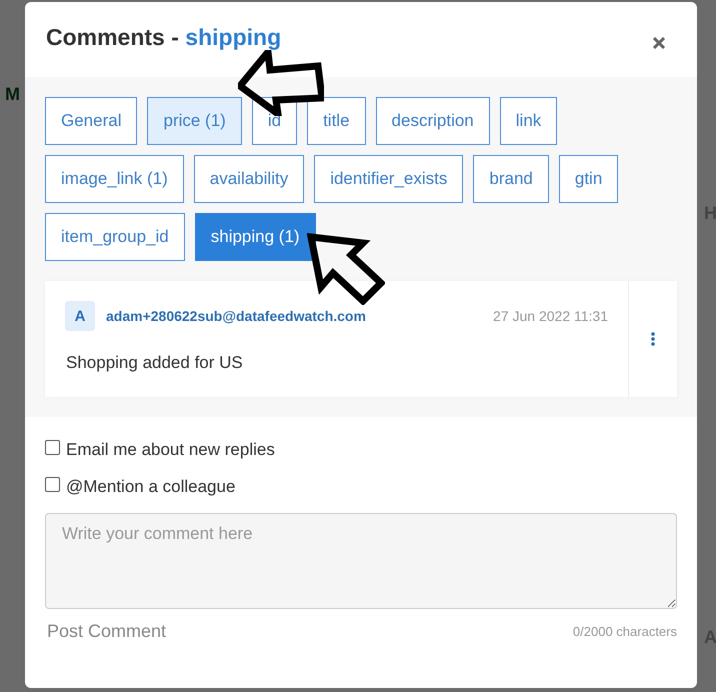 Image resolution: width=716 pixels, height=692 pixels. I want to click on background-text: M, so click(12, 94).